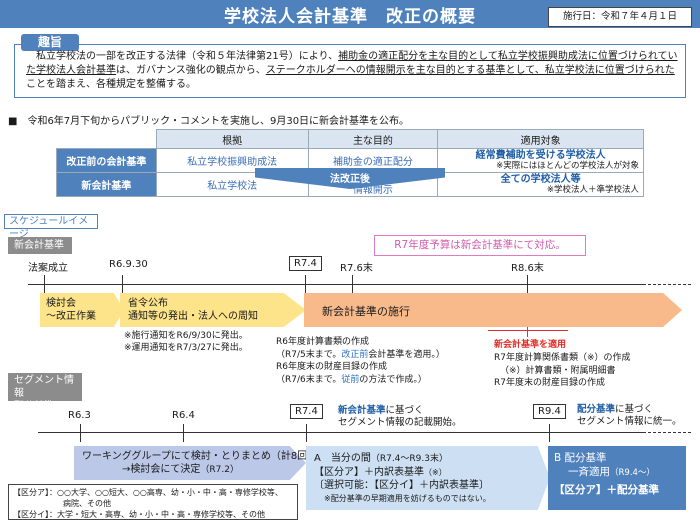 This screenshot has width=700, height=525. Describe the element at coordinates (567, 165) in the screenshot. I see `target-old-note: ※実際にはほとんどの学校法人が対象` at that location.